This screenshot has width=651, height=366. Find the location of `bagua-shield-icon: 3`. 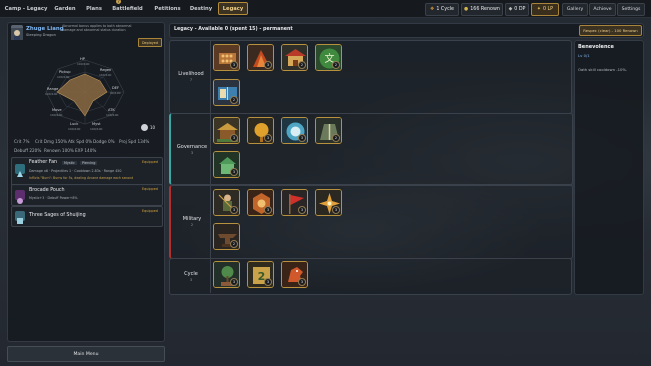

bagua-shield-icon: 3 is located at coordinates (260, 202).